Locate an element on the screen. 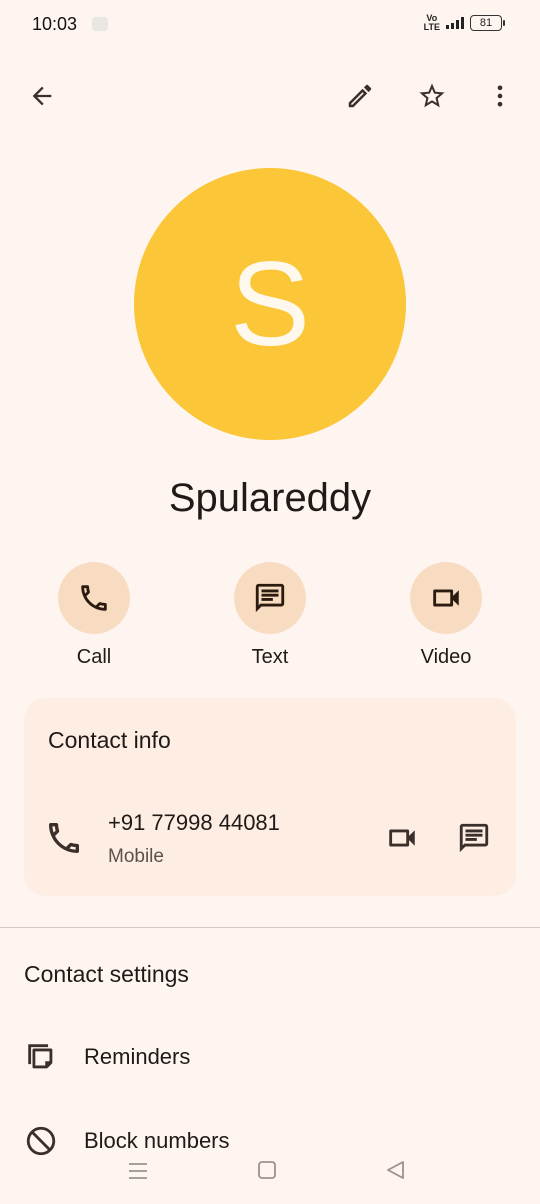 The image size is (540, 1204). battery-icon: 81 is located at coordinates (487, 23).